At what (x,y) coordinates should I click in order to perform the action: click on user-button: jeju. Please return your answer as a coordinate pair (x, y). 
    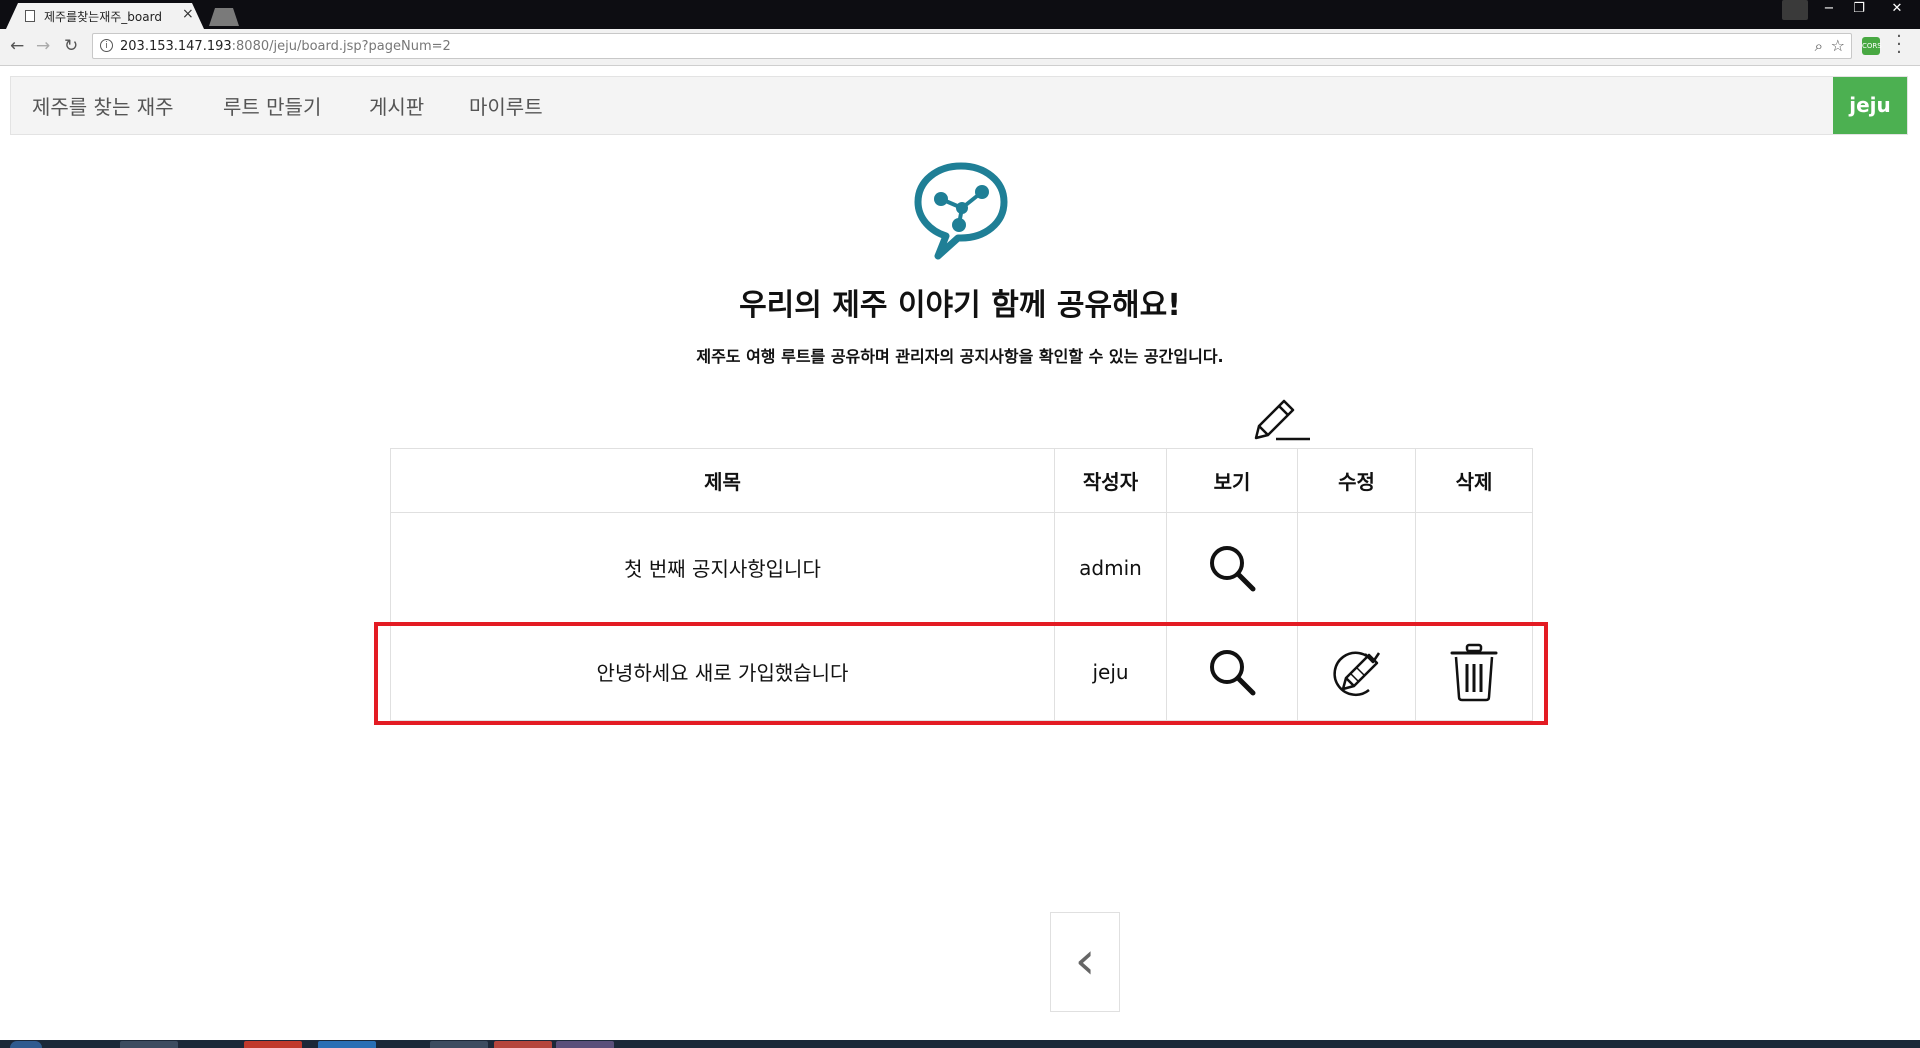
    Looking at the image, I should click on (1870, 105).